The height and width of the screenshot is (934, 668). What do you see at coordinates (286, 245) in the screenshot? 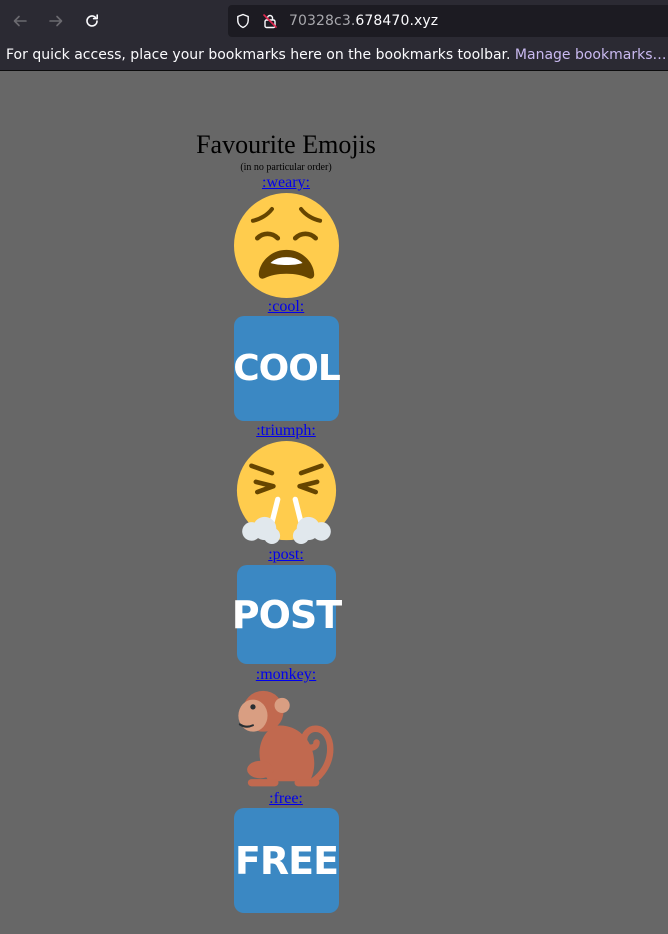
I see `weary-face-icon` at bounding box center [286, 245].